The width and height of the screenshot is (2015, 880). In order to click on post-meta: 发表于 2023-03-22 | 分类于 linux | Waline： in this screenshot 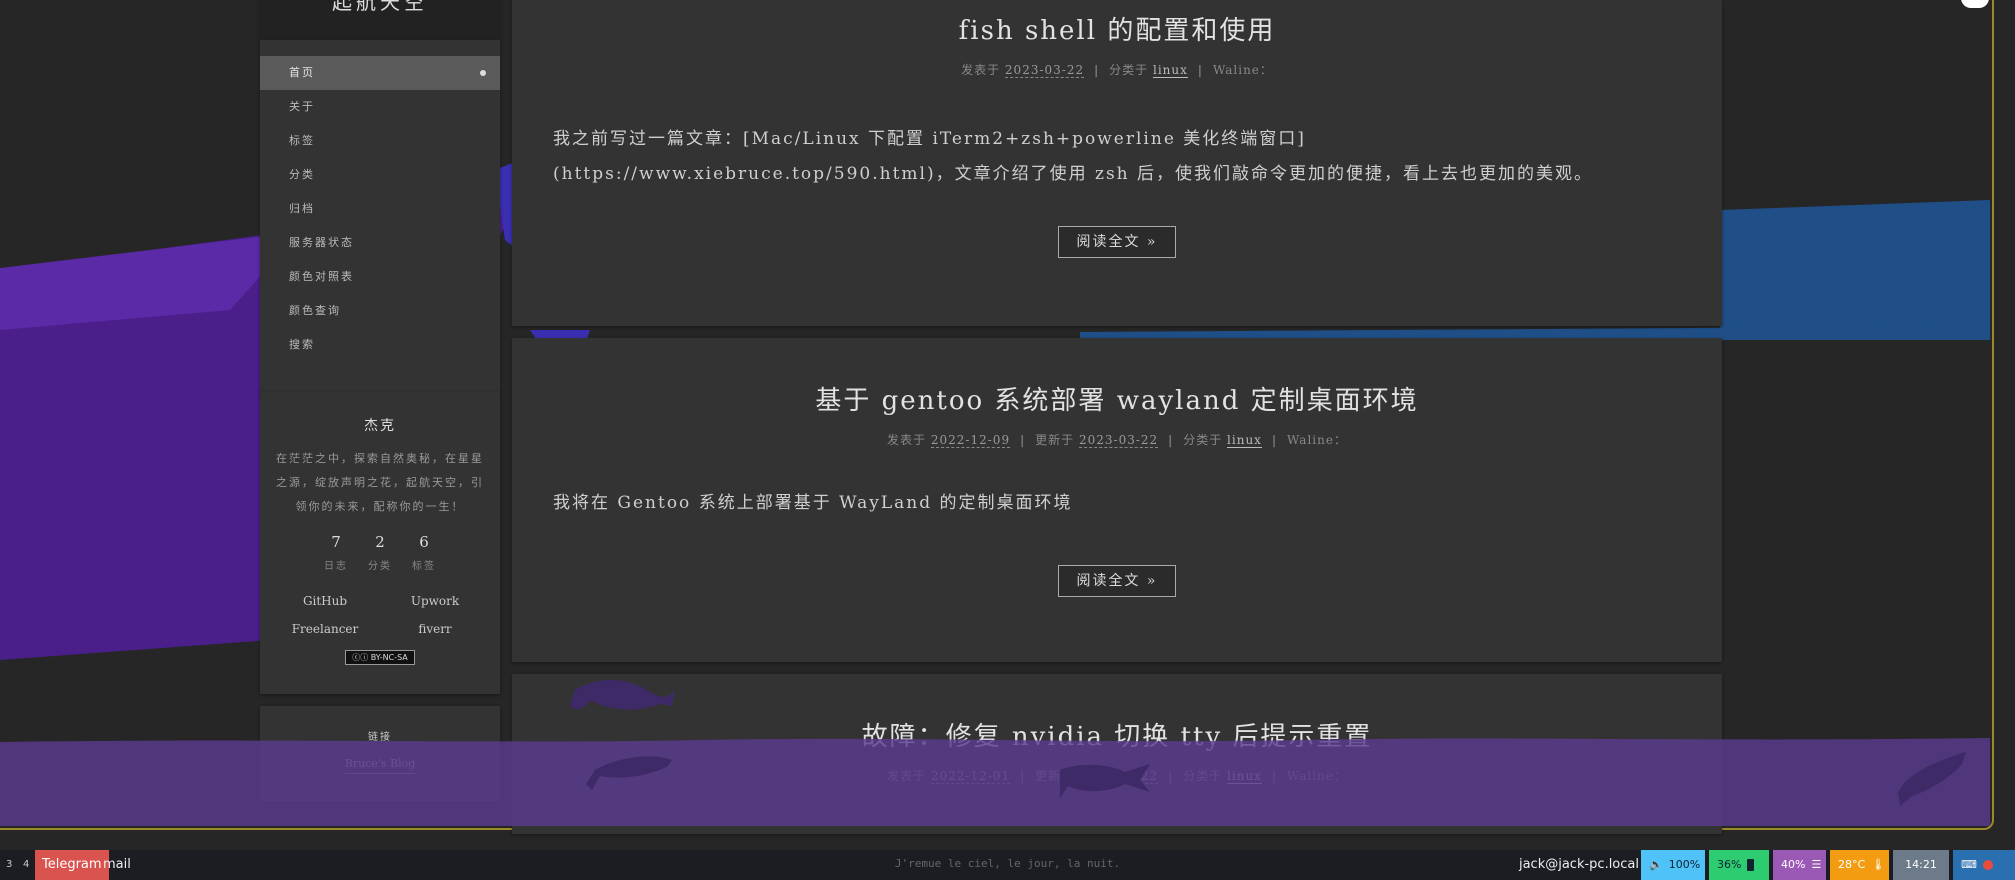, I will do `click(1117, 70)`.